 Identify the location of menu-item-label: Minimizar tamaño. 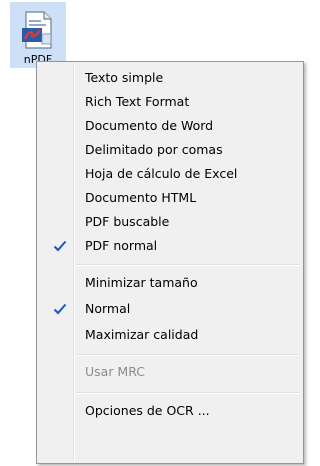
(141, 282).